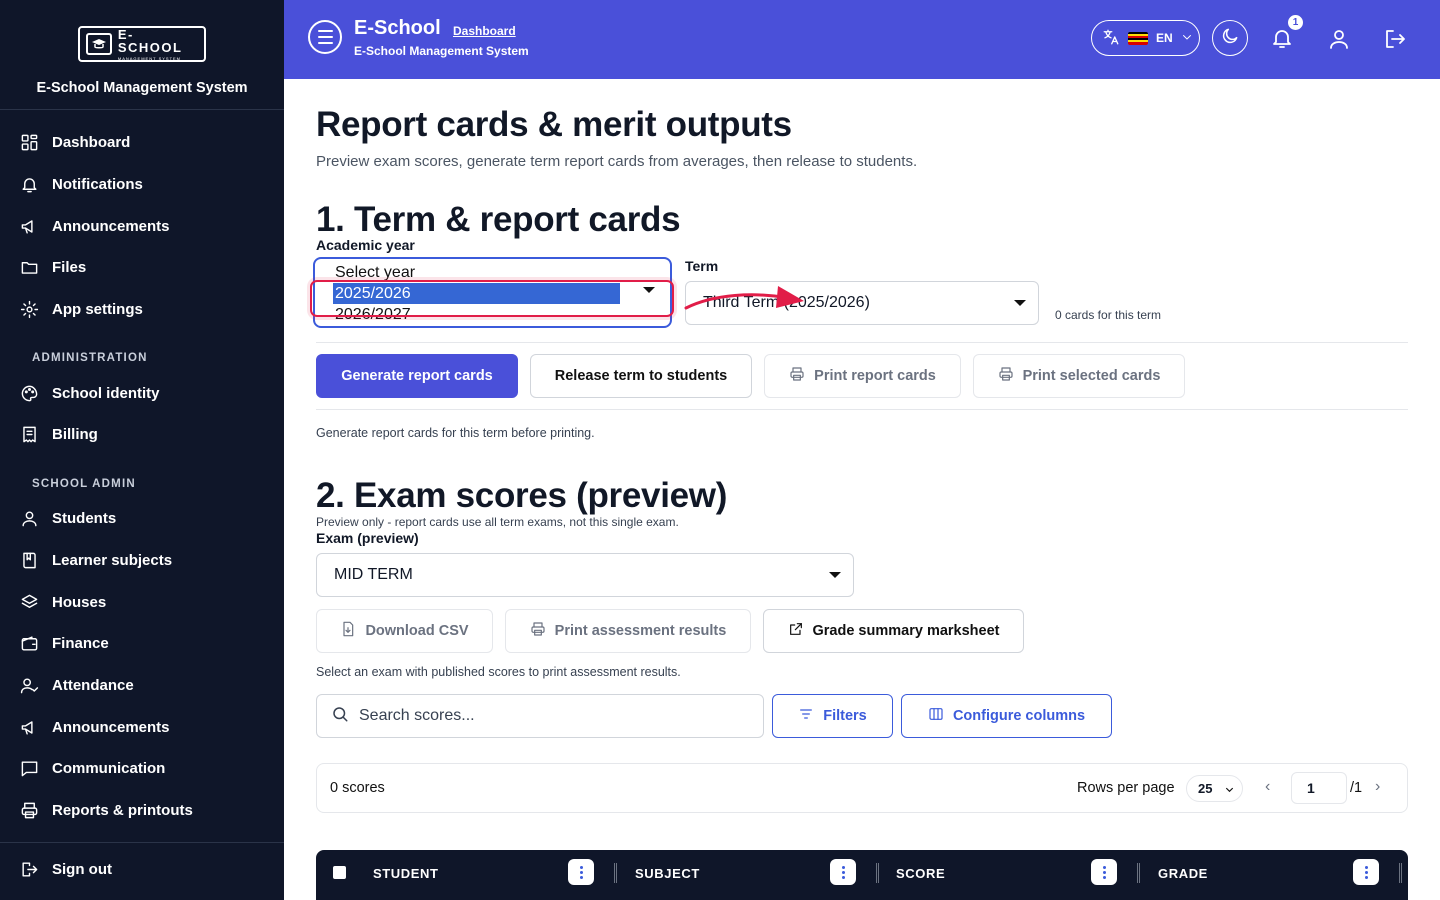 The width and height of the screenshot is (1440, 900). Describe the element at coordinates (906, 631) in the screenshot. I see `button-label: Grade summary marksheet` at that location.